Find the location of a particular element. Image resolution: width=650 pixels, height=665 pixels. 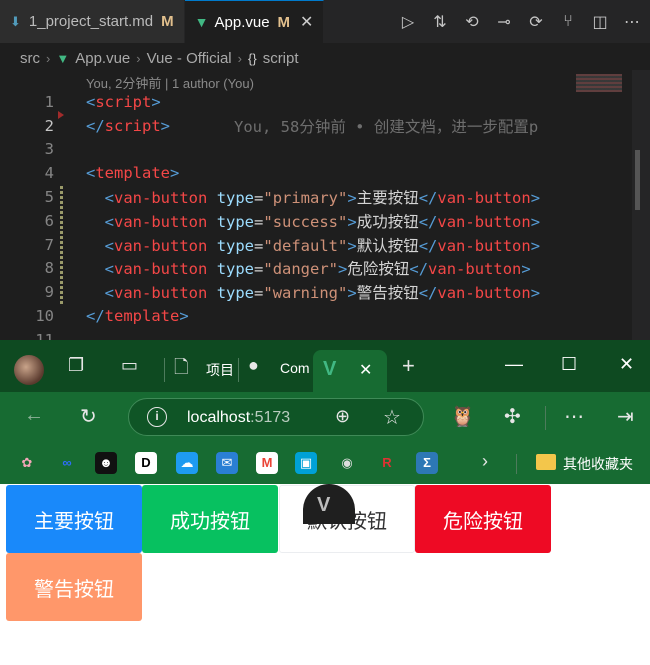

previous-change-icon: ⟲ is located at coordinates (472, 22).